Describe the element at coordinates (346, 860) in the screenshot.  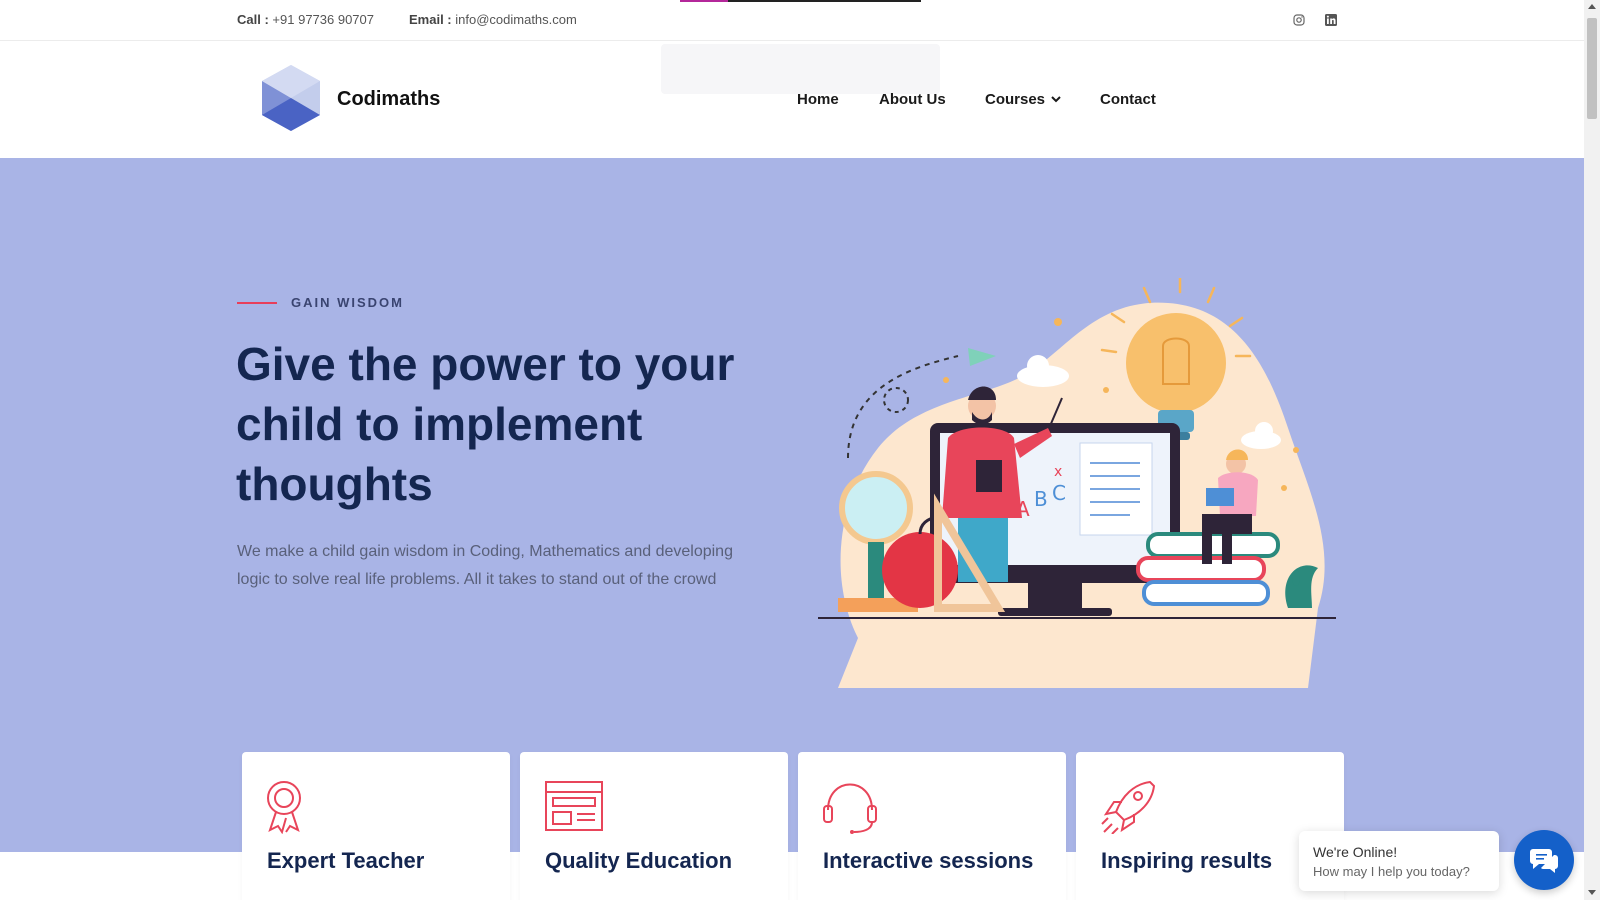
I see `card-title: Expert Teacher` at that location.